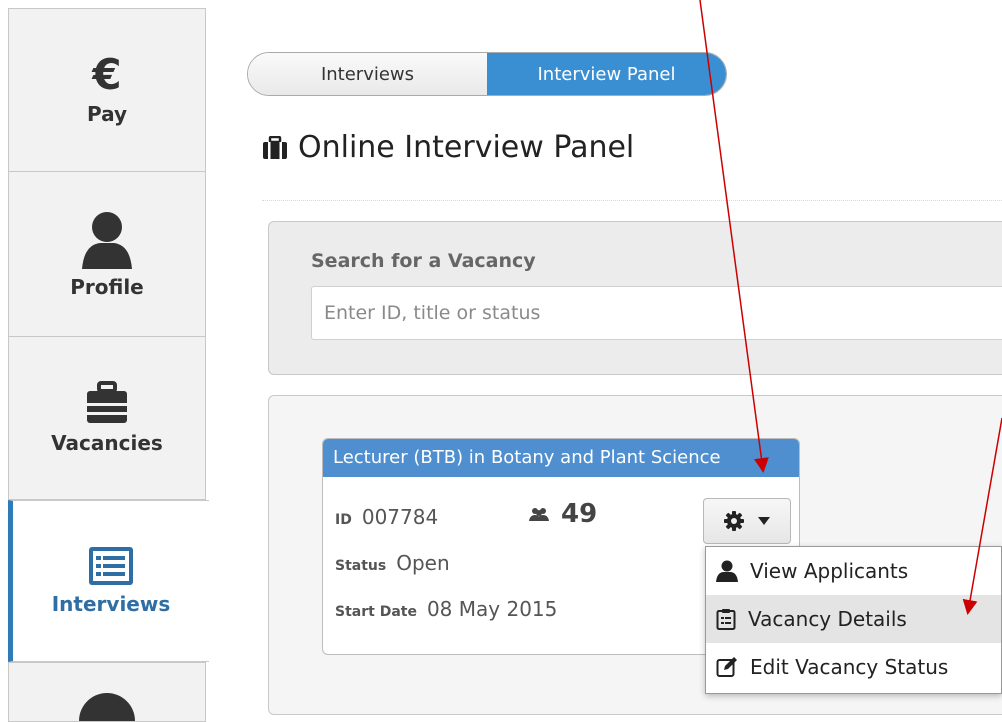  What do you see at coordinates (107, 707) in the screenshot?
I see `help-icon` at bounding box center [107, 707].